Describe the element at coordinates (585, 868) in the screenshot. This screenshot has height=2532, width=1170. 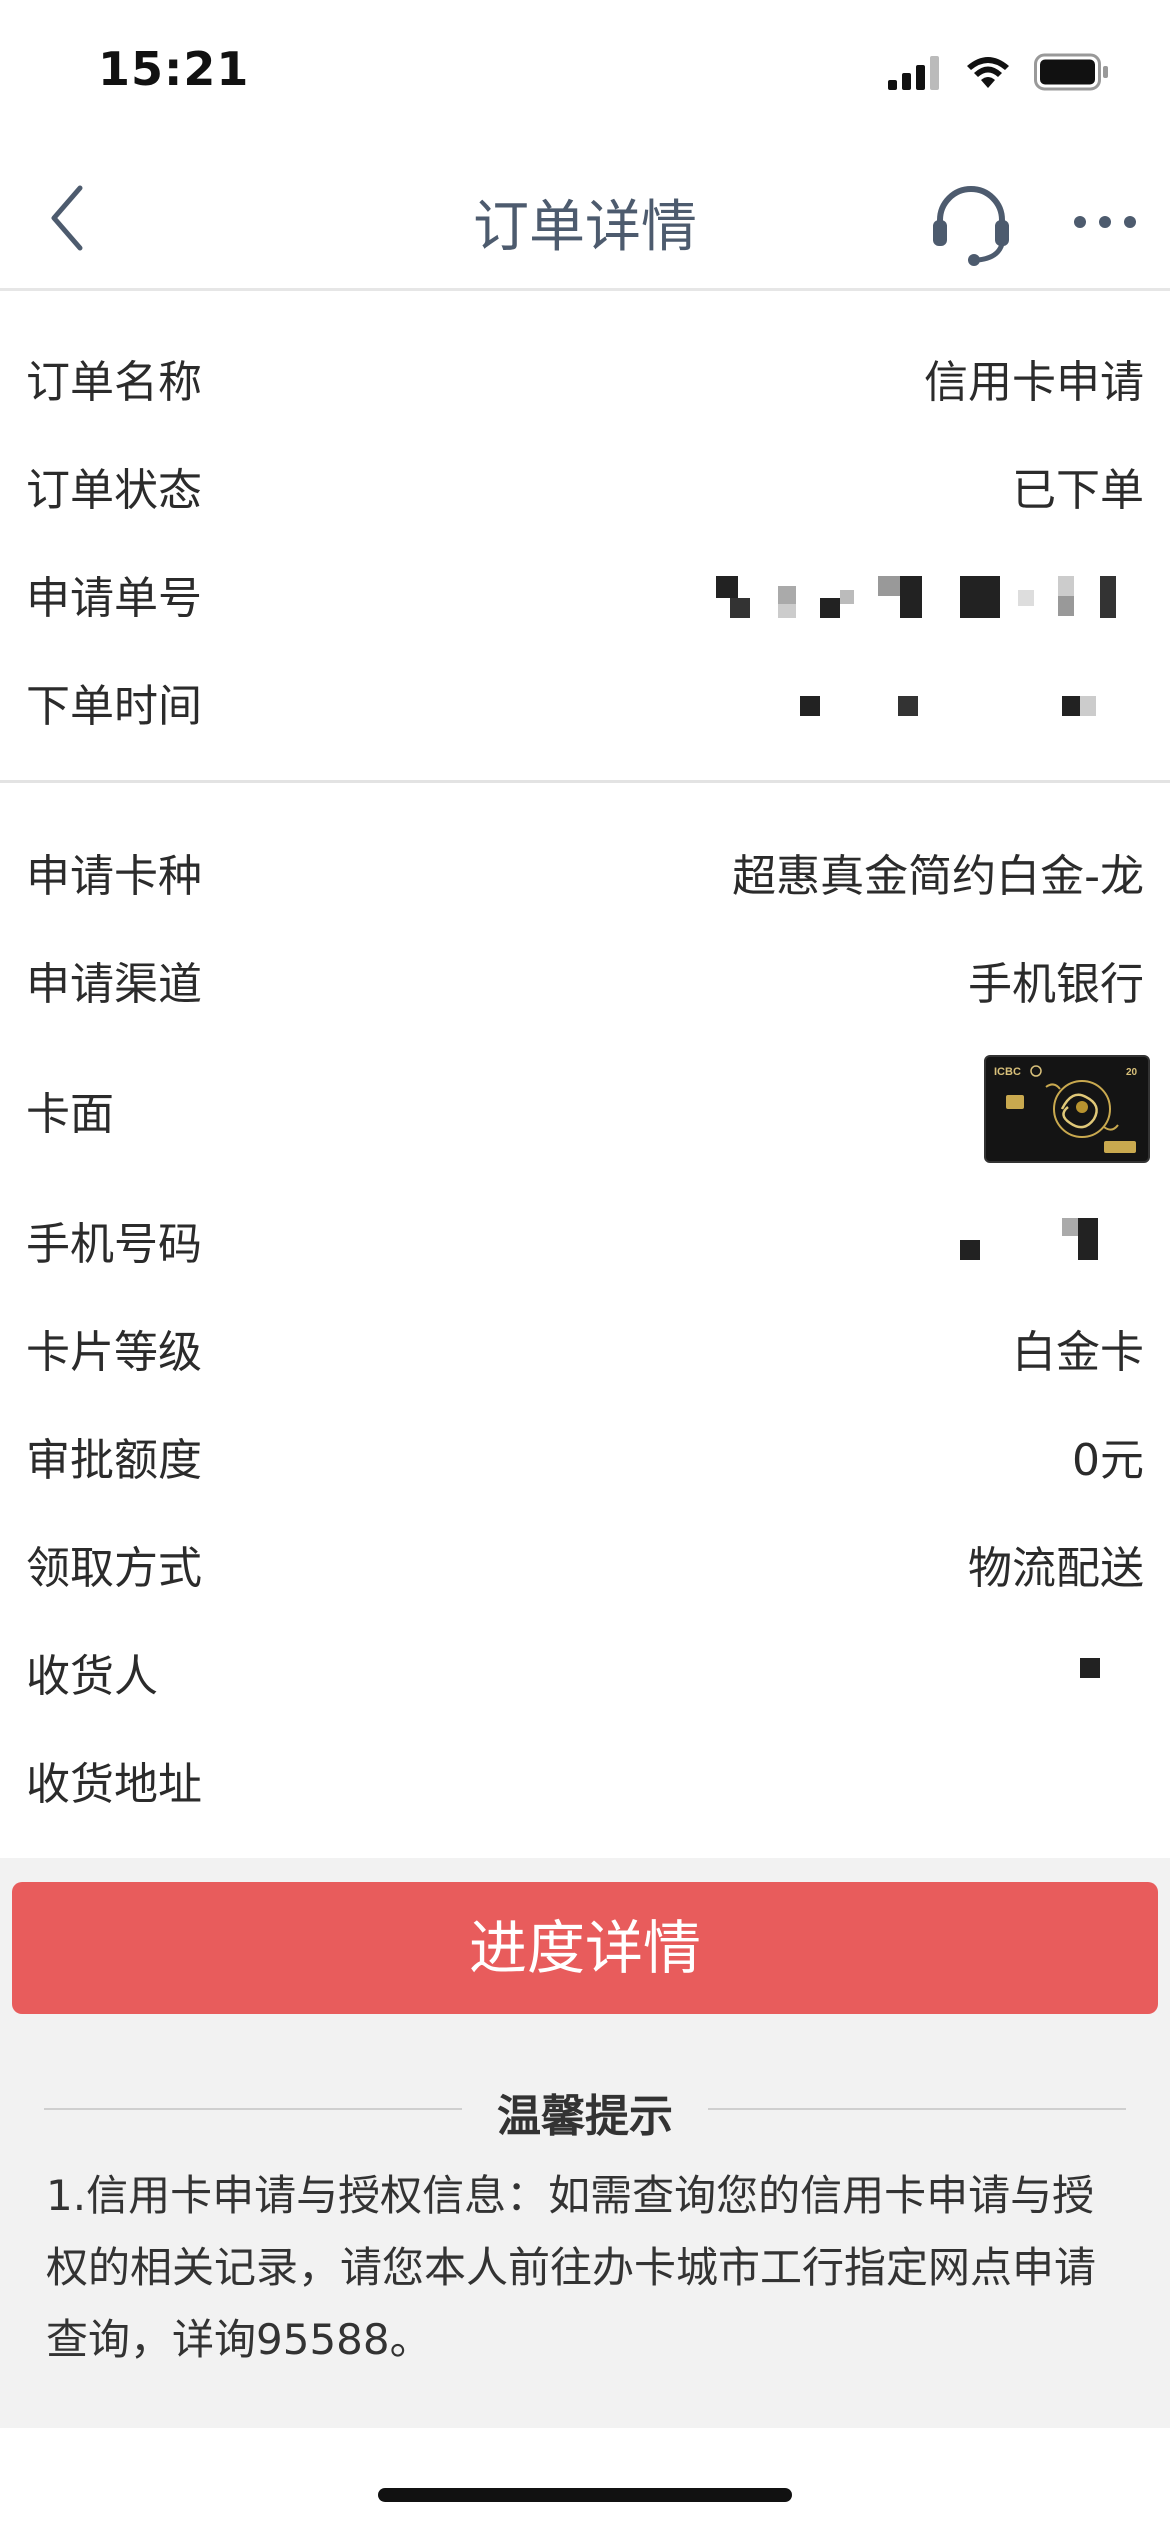
I see `card-type-row: 申请卡种 超惠真金简约白金-龙` at that location.